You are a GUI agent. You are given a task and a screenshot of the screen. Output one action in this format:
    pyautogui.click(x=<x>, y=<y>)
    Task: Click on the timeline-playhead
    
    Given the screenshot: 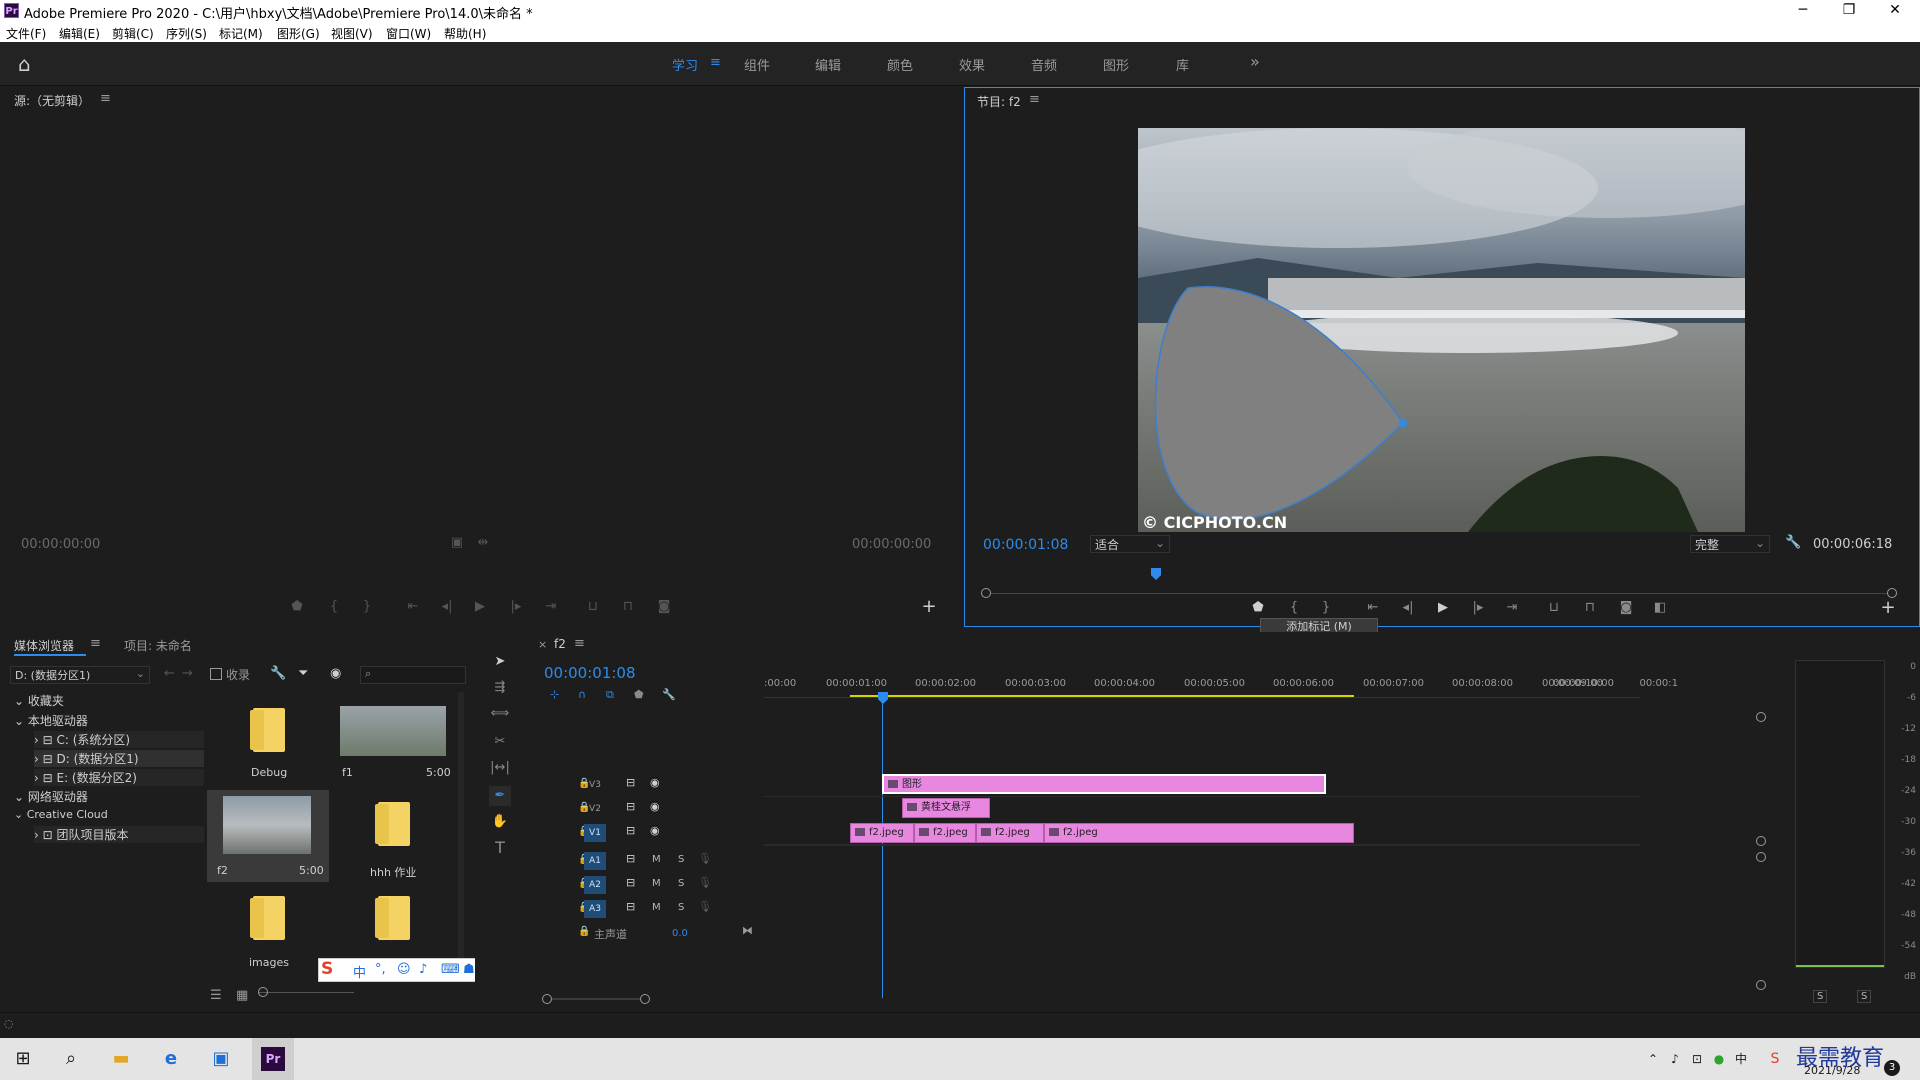 What is the action you would take?
    pyautogui.click(x=883, y=698)
    